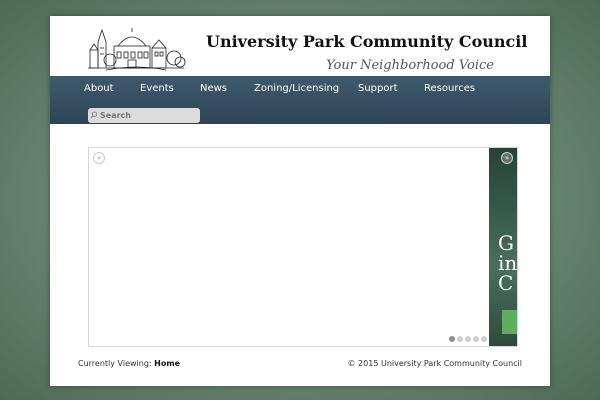 This screenshot has height=400, width=600. What do you see at coordinates (213, 88) in the screenshot?
I see `nav-item-news: News` at bounding box center [213, 88].